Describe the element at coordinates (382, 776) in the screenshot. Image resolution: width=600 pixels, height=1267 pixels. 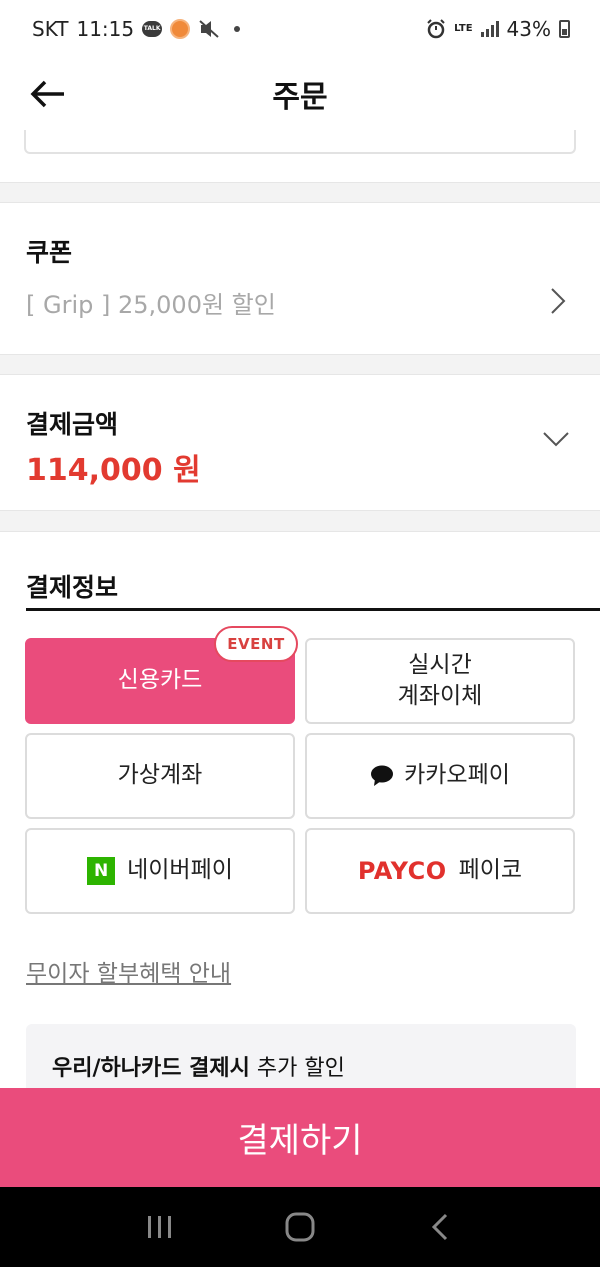
I see `kakao-bubble-icon` at that location.